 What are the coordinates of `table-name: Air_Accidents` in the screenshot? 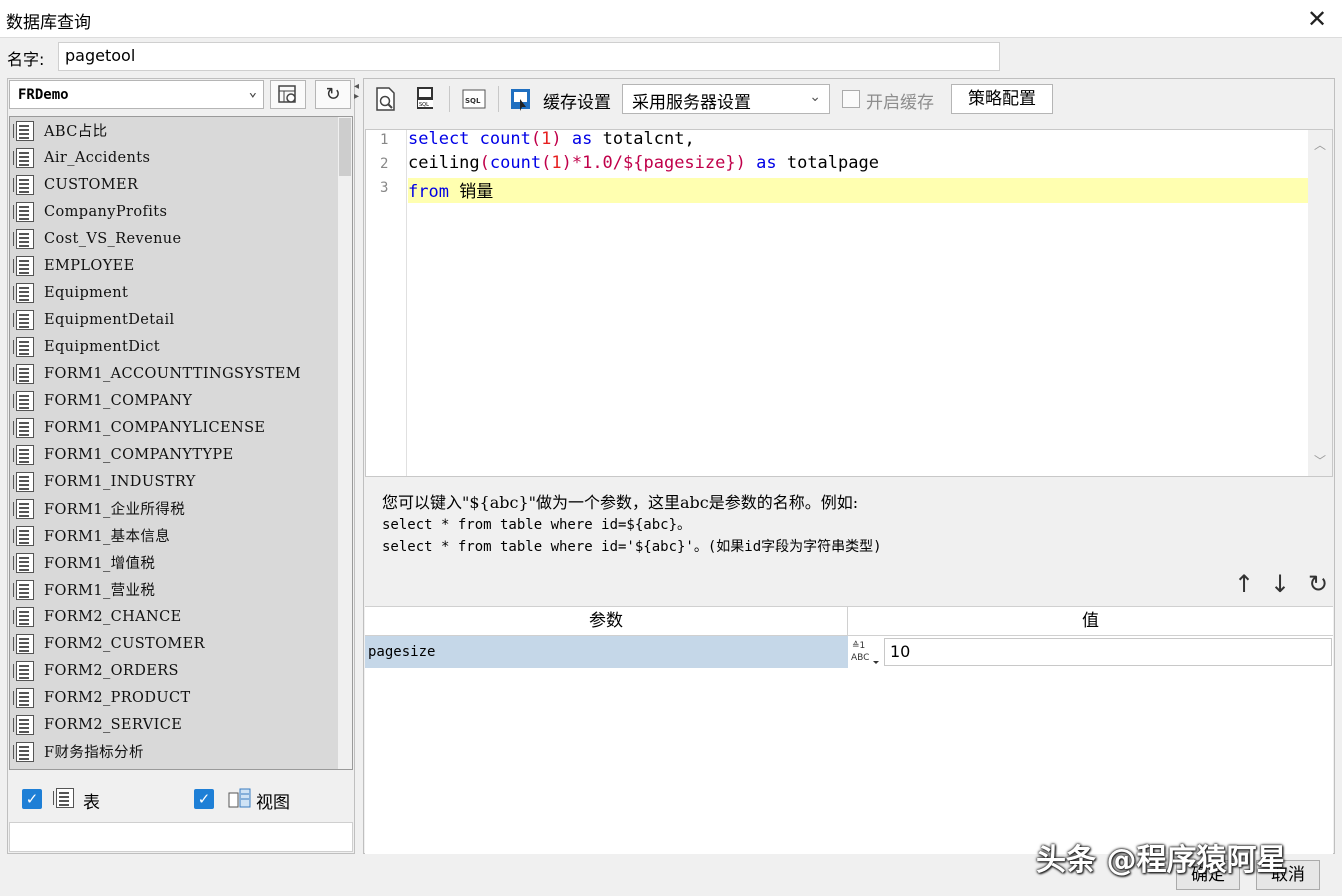 It's located at (97, 157).